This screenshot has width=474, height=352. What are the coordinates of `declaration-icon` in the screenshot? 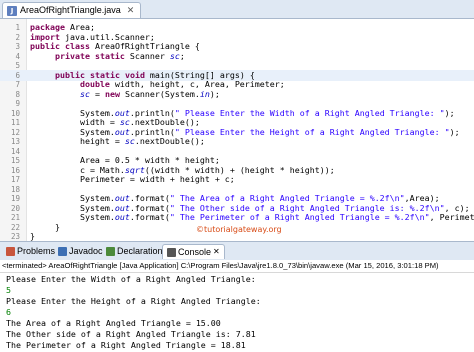 It's located at (110, 251).